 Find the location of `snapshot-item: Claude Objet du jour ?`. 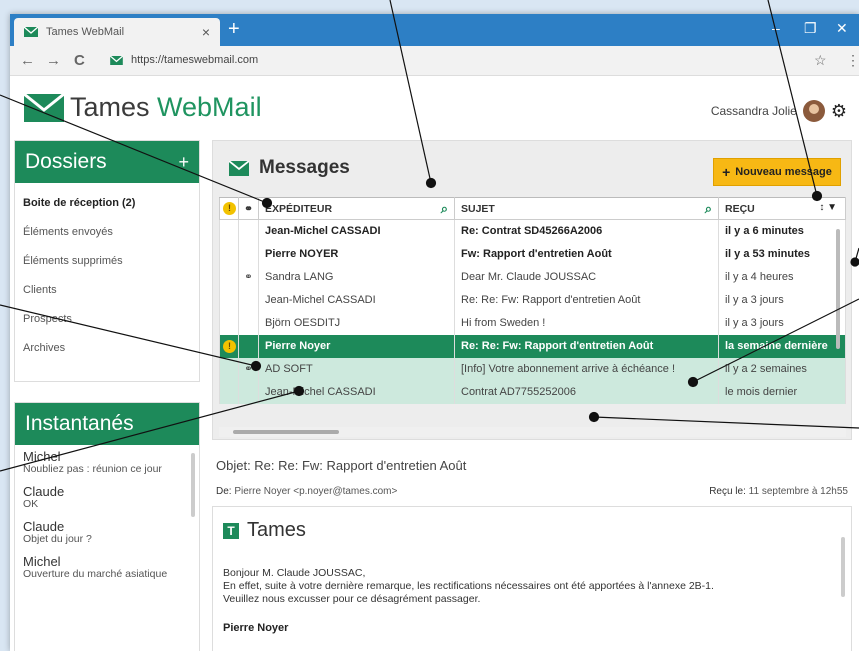

snapshot-item: Claude Objet du jour ? is located at coordinates (107, 532).